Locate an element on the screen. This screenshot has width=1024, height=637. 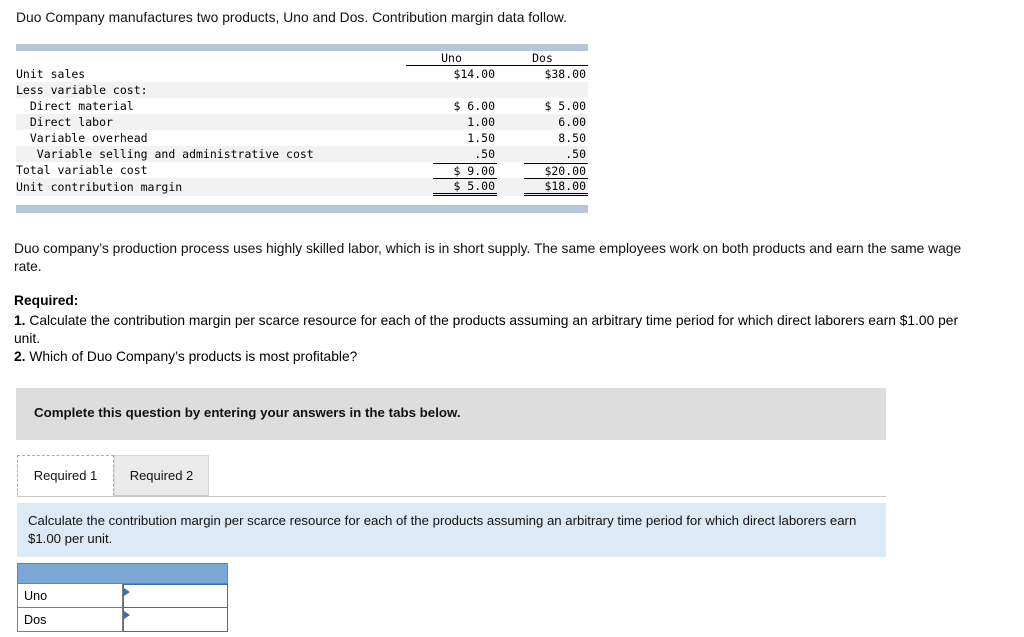
answer-row-uno: Uno is located at coordinates (122, 596).